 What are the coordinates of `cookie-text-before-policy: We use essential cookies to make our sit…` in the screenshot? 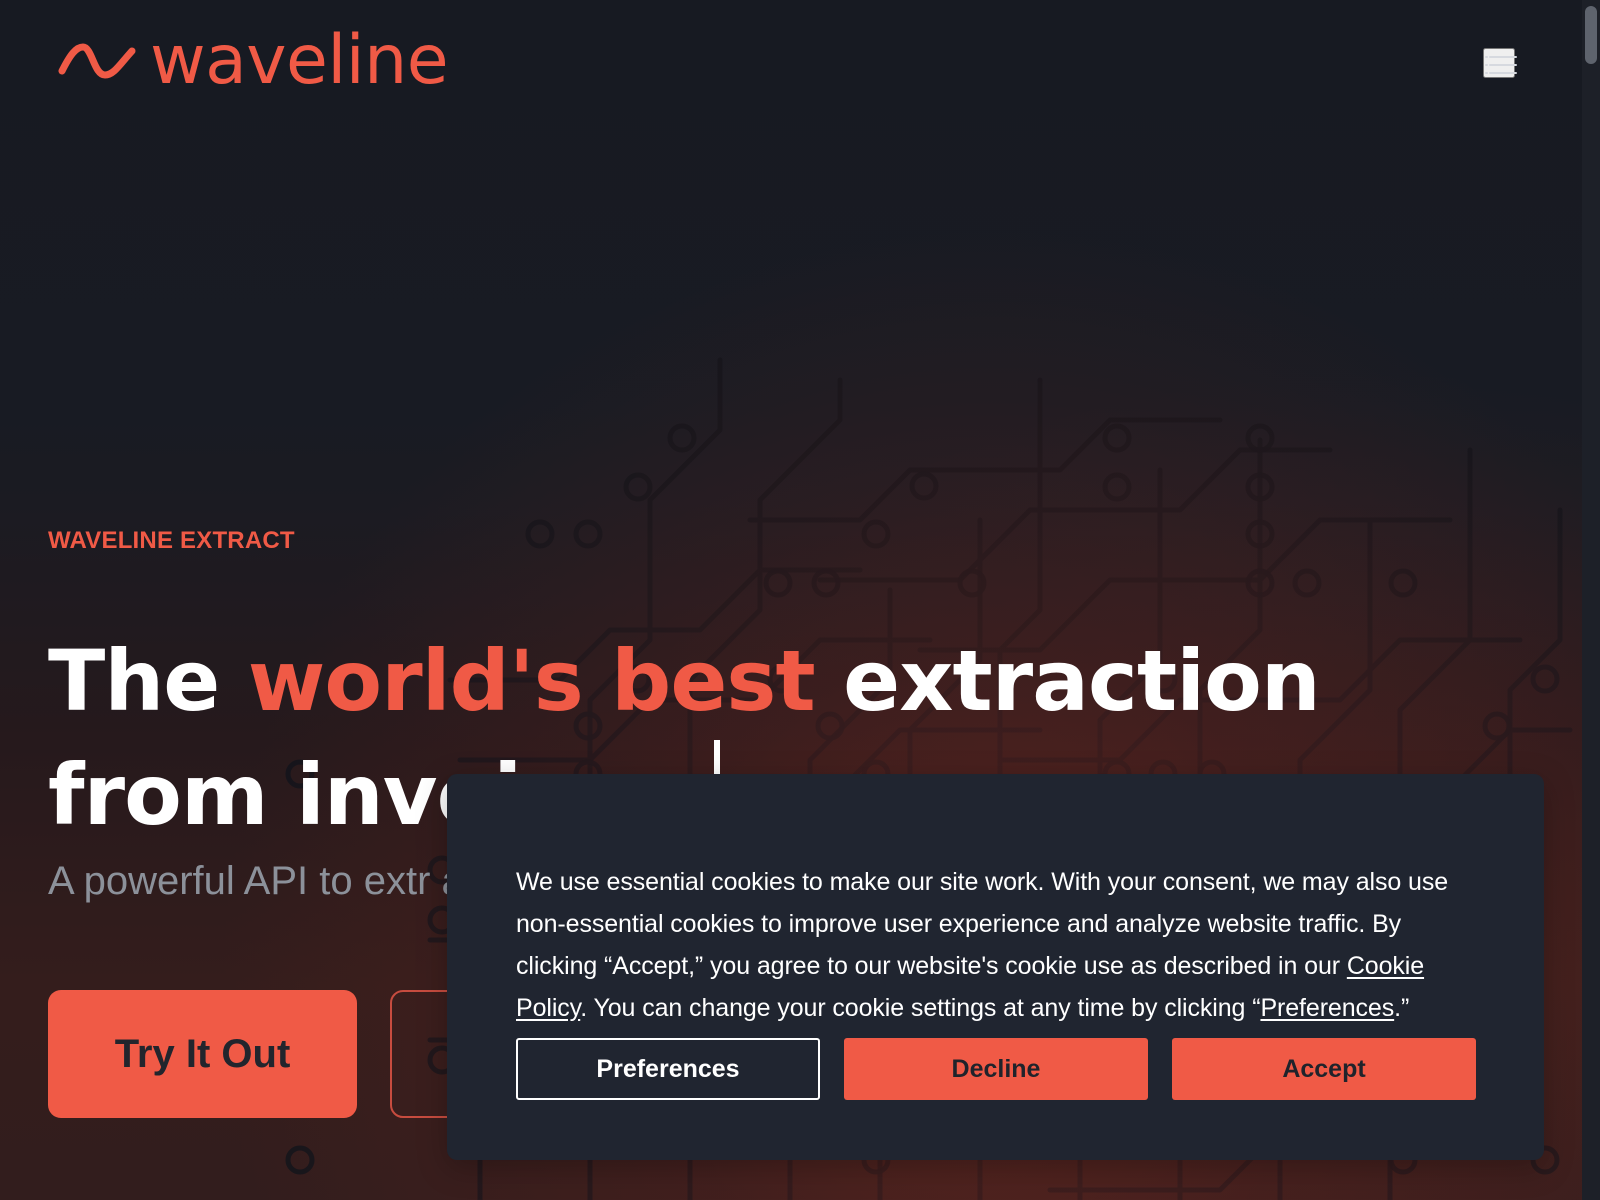 It's located at (982, 924).